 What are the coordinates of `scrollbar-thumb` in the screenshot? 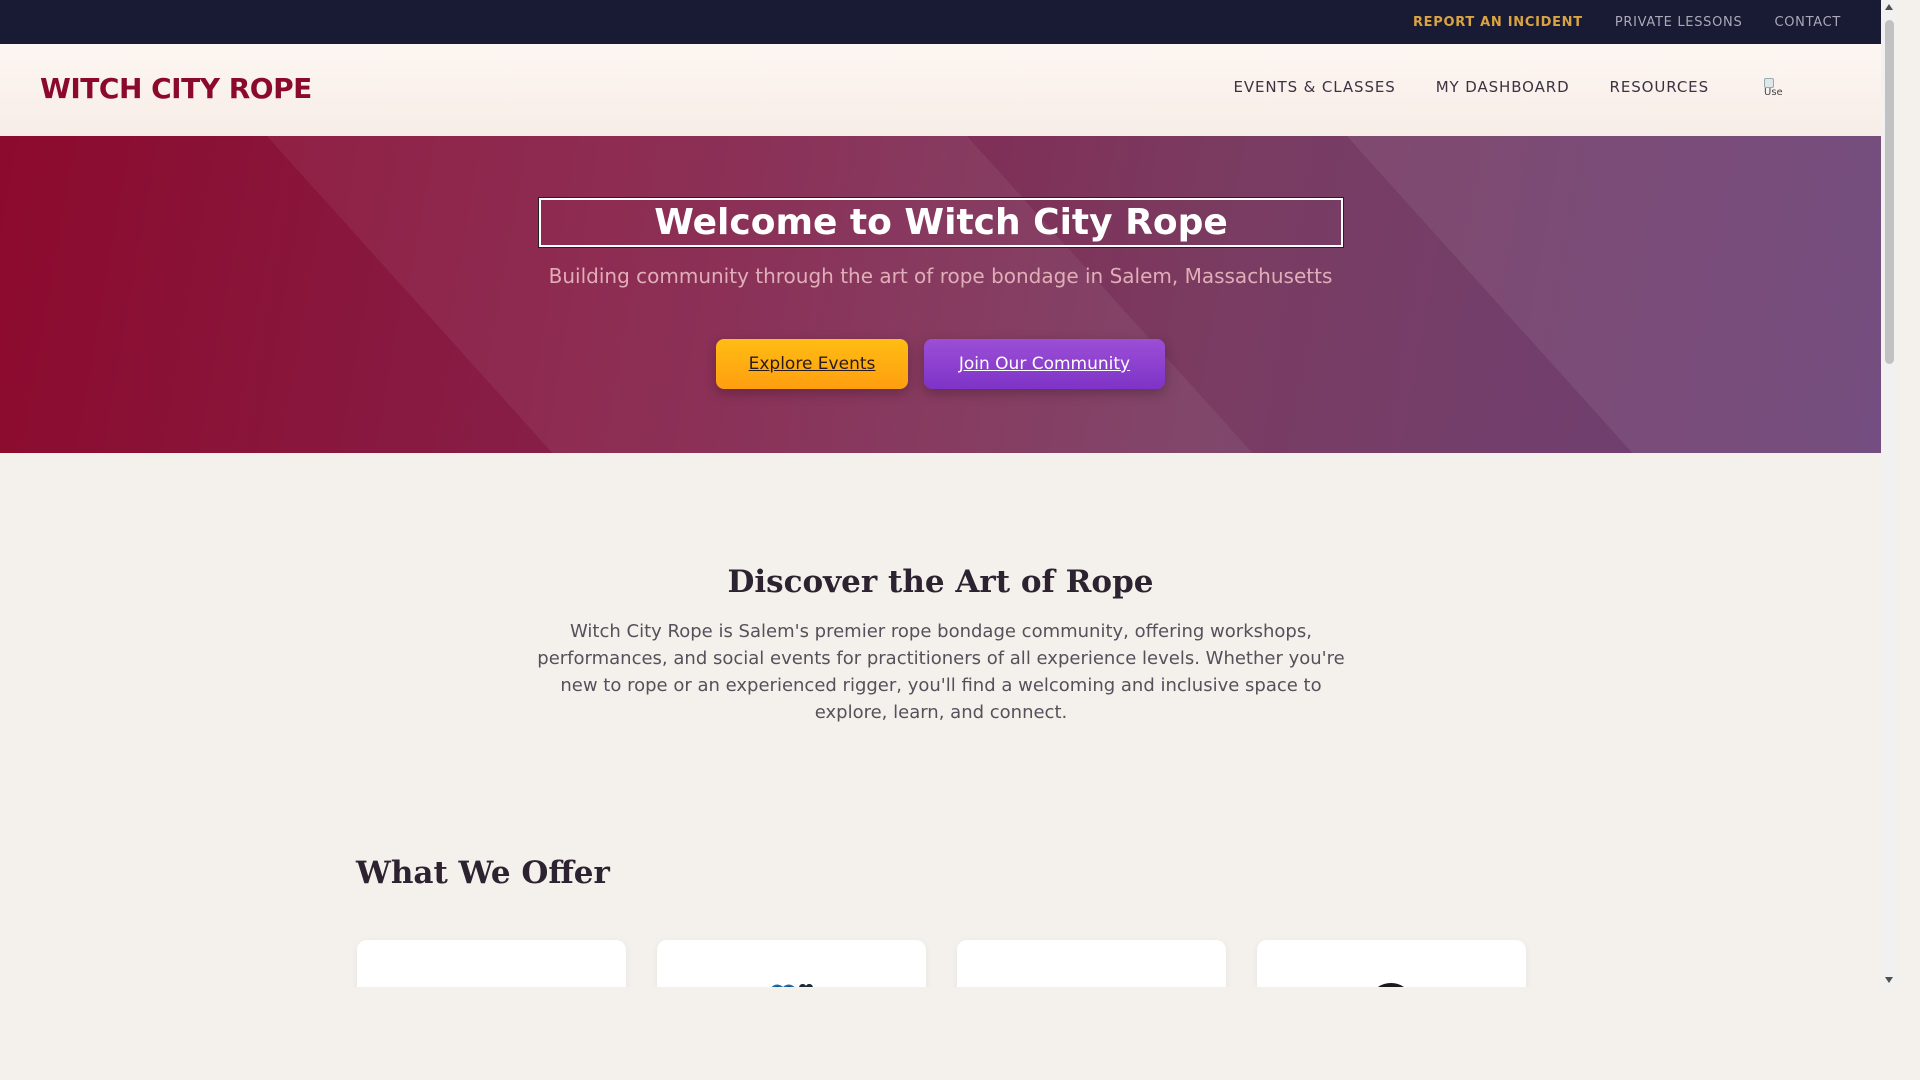 It's located at (1889, 192).